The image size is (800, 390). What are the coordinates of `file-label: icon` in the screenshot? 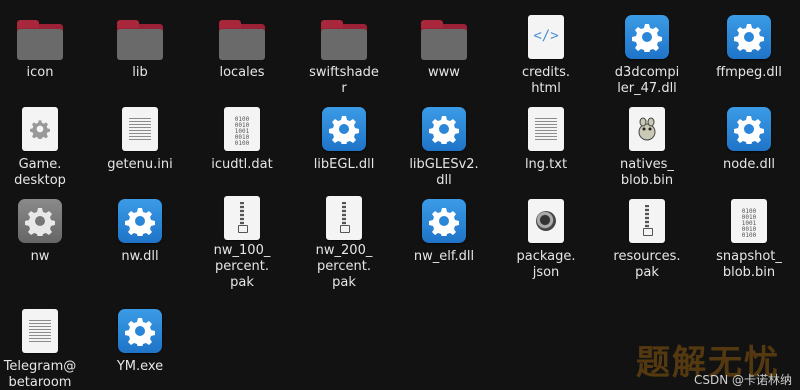 It's located at (40, 72).